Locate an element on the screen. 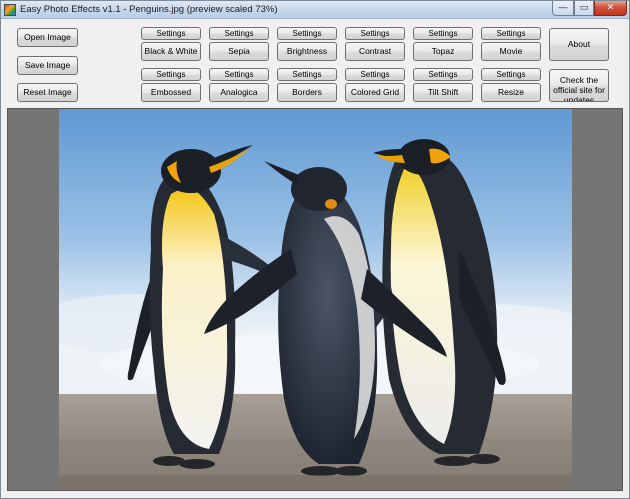 The width and height of the screenshot is (630, 499). topaz-button: Topaz is located at coordinates (443, 51).